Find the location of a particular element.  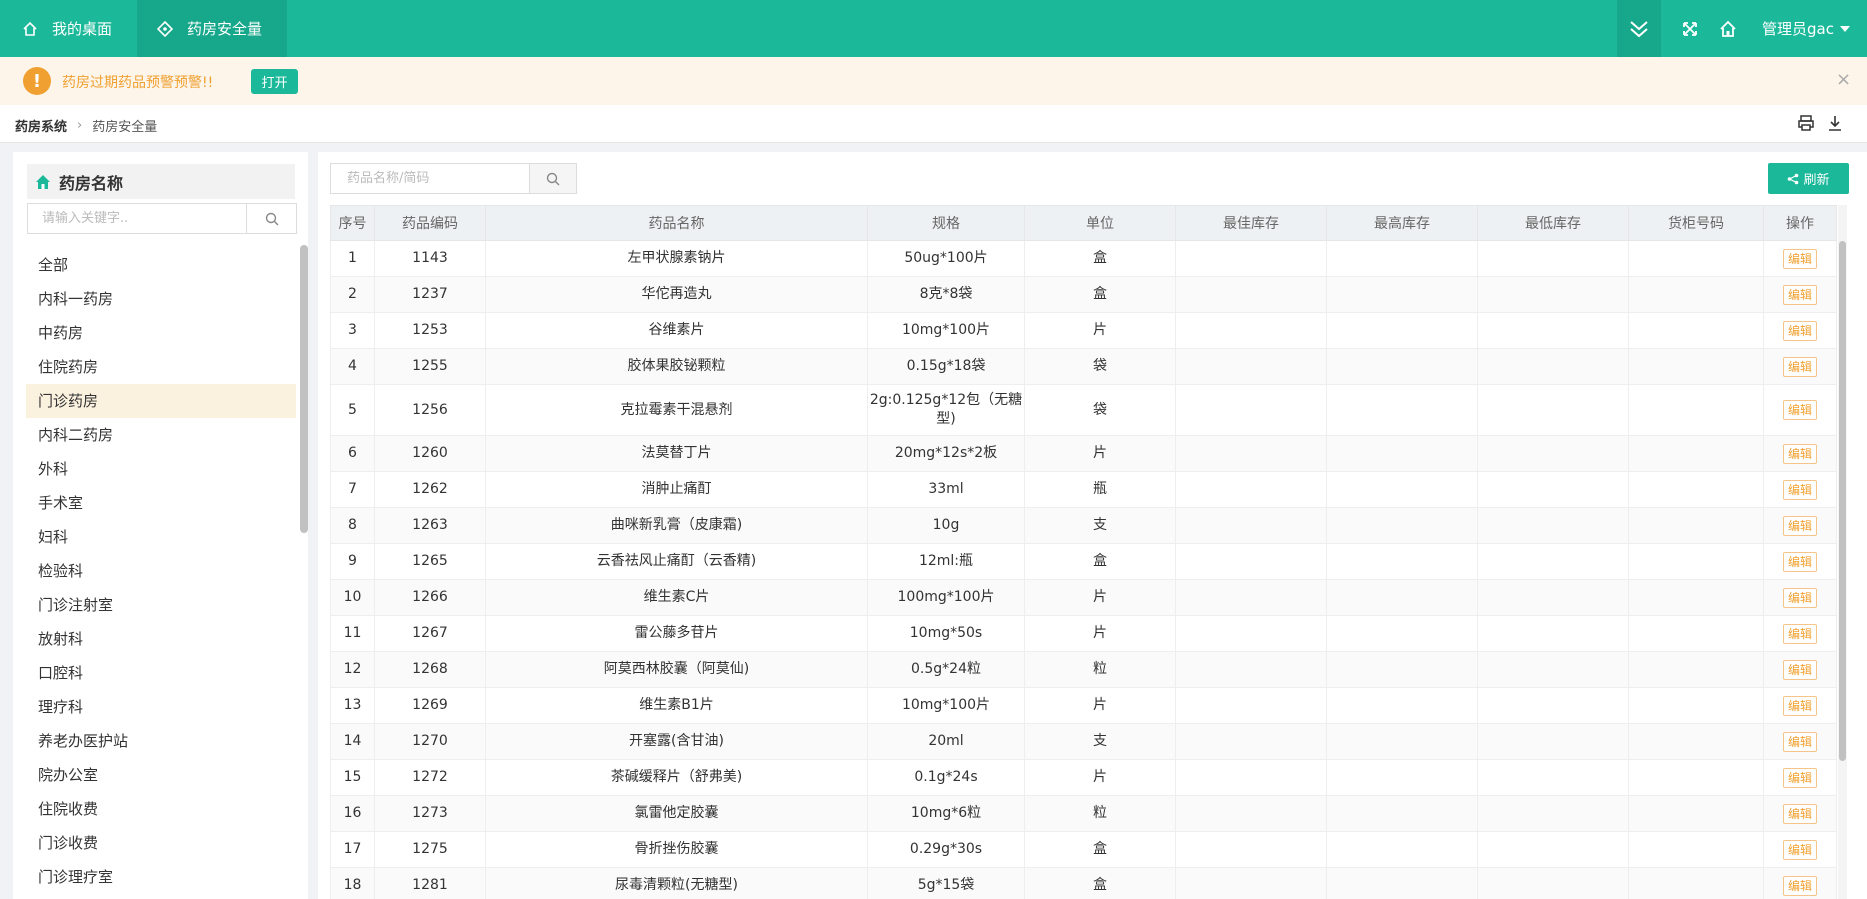

pharmacy-item: 理疗科 is located at coordinates (161, 707).